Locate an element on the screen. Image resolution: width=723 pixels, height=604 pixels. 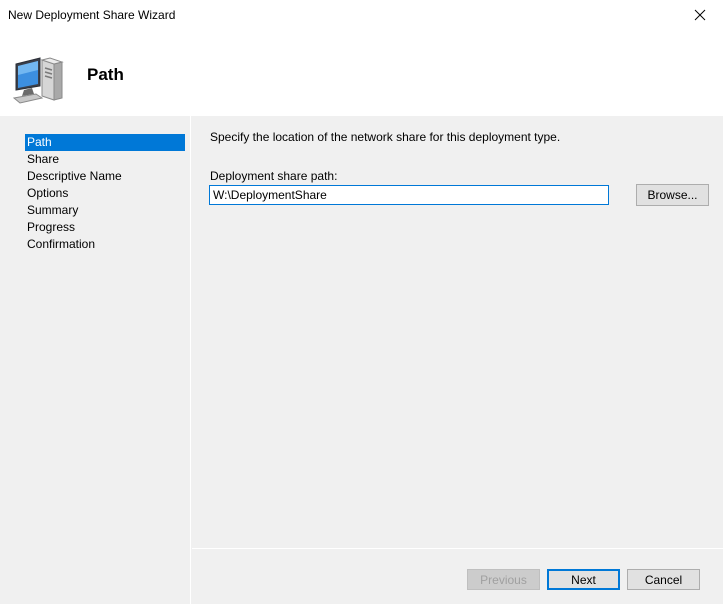
step-item-path: Path is located at coordinates (105, 142).